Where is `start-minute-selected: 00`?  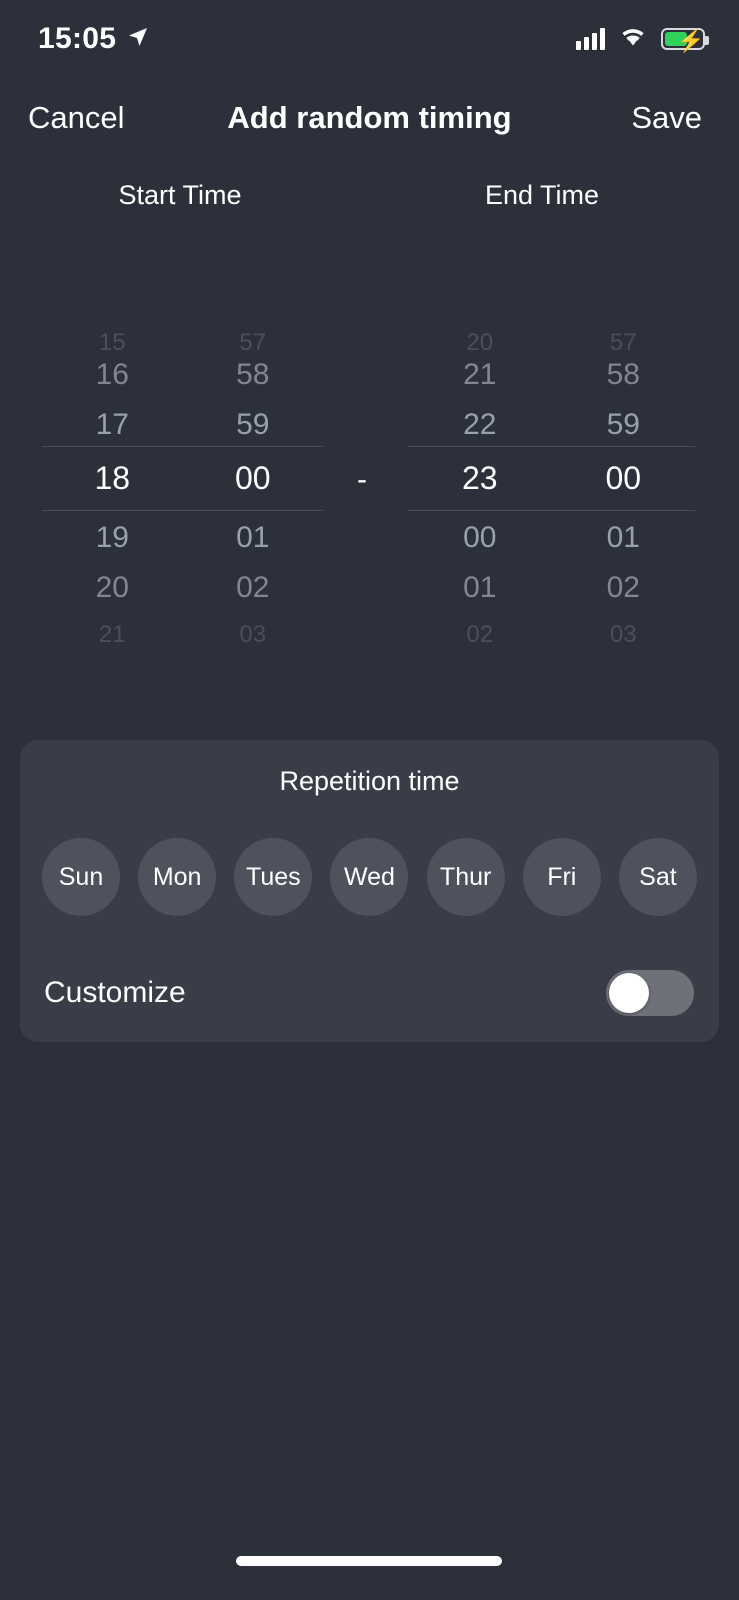
start-minute-selected: 00 is located at coordinates (253, 478).